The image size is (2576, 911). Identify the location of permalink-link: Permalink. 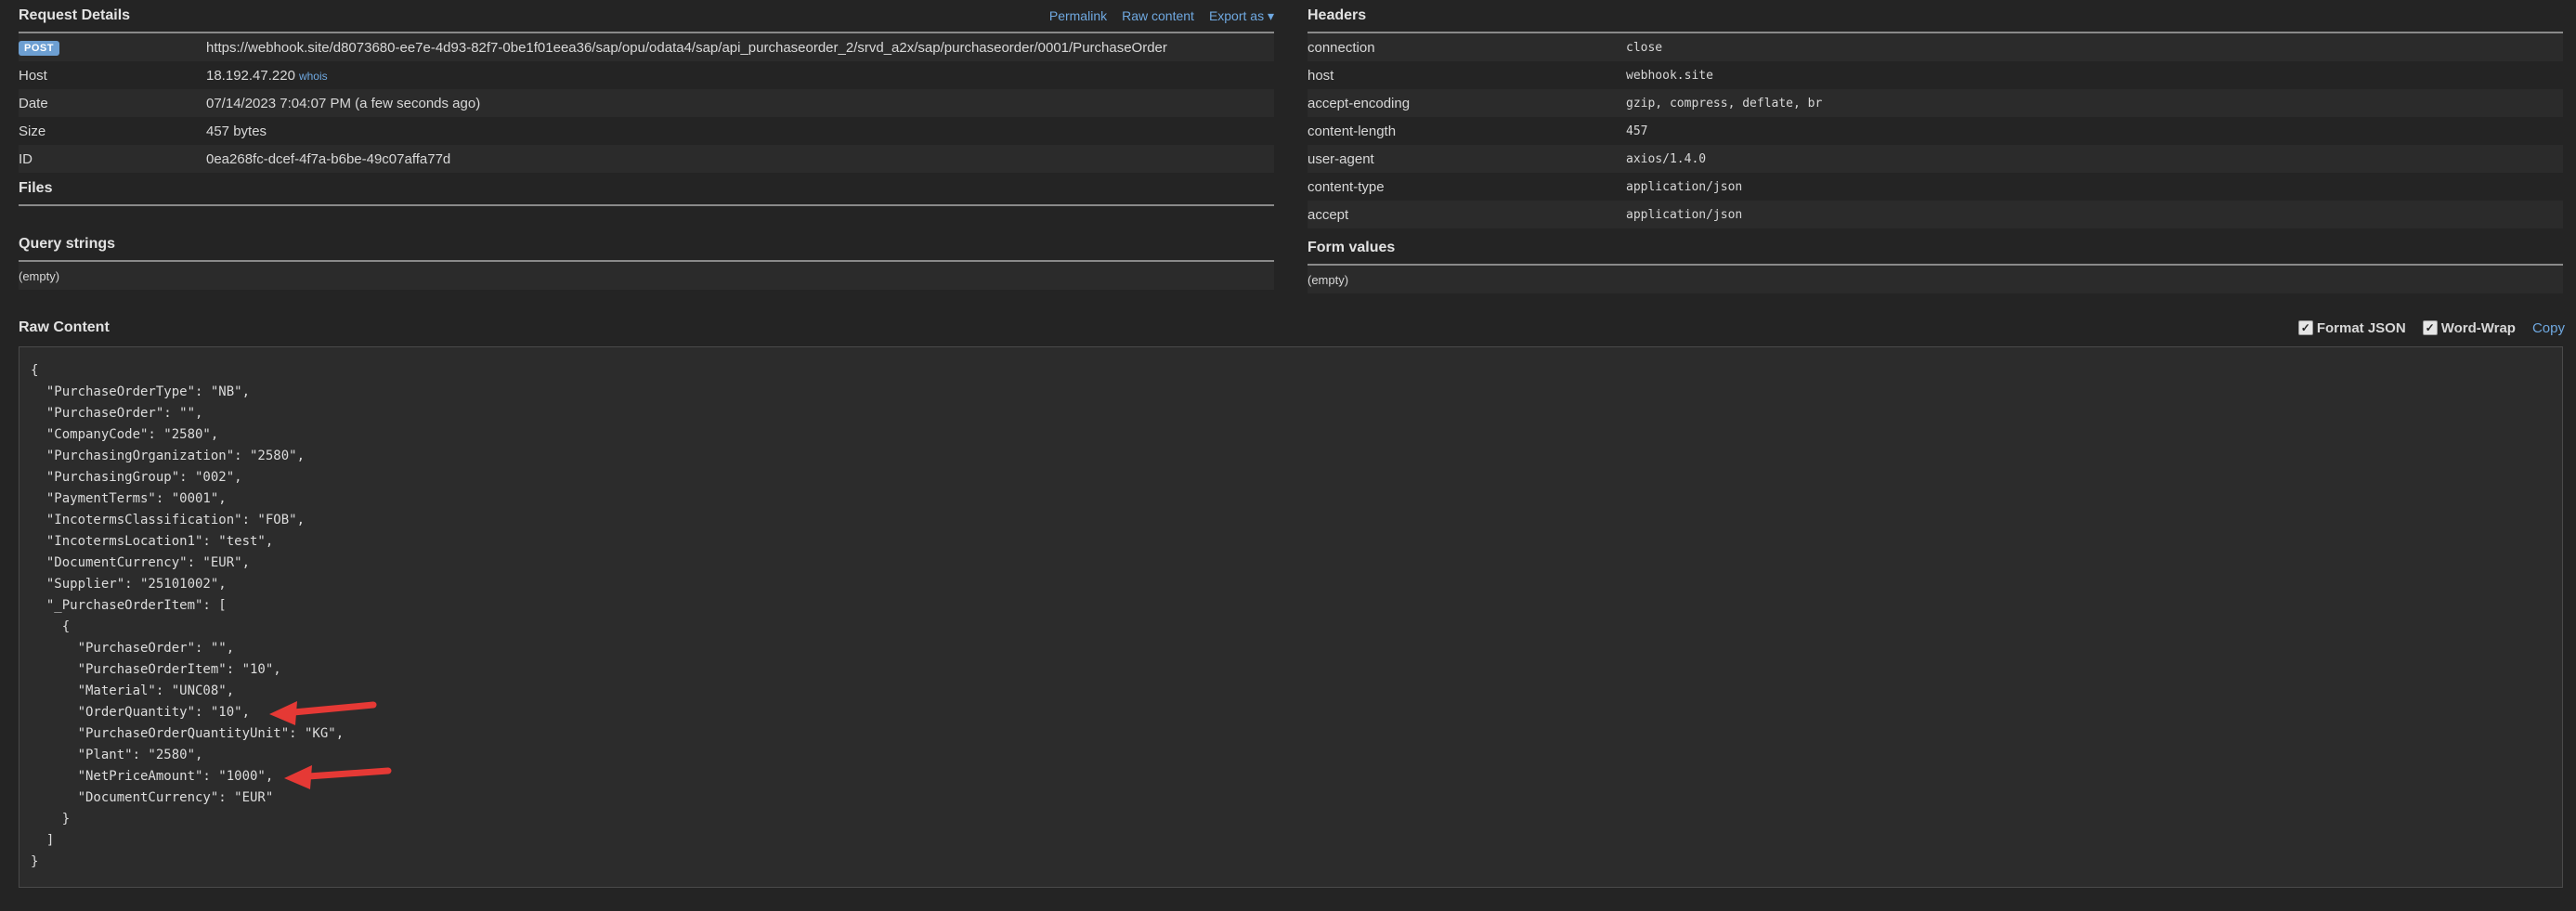
(1078, 16).